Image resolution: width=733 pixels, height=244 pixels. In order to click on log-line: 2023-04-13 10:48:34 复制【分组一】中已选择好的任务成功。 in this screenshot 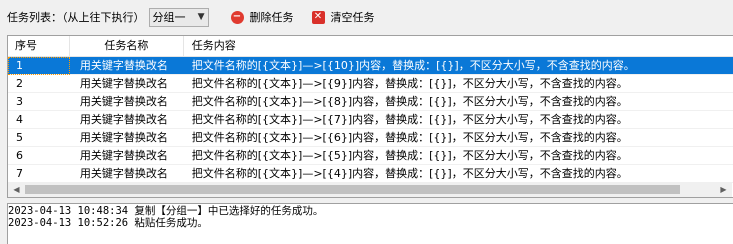, I will do `click(166, 211)`.